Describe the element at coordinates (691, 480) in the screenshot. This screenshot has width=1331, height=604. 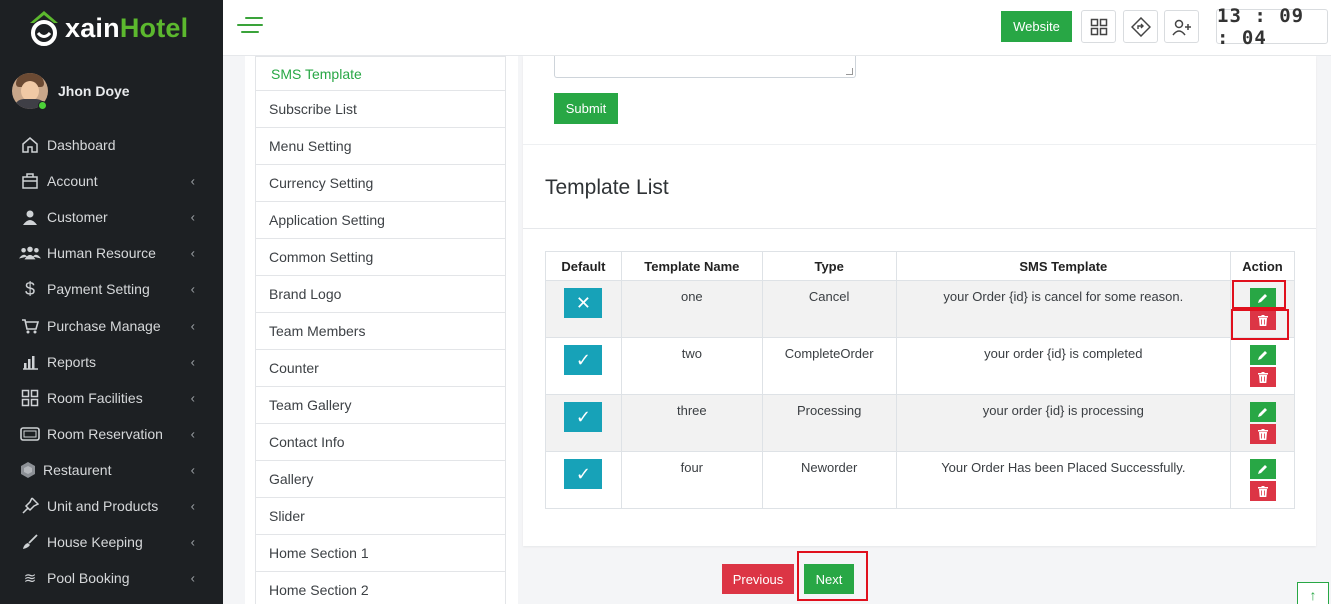
I see `template-name-cell: four` at that location.